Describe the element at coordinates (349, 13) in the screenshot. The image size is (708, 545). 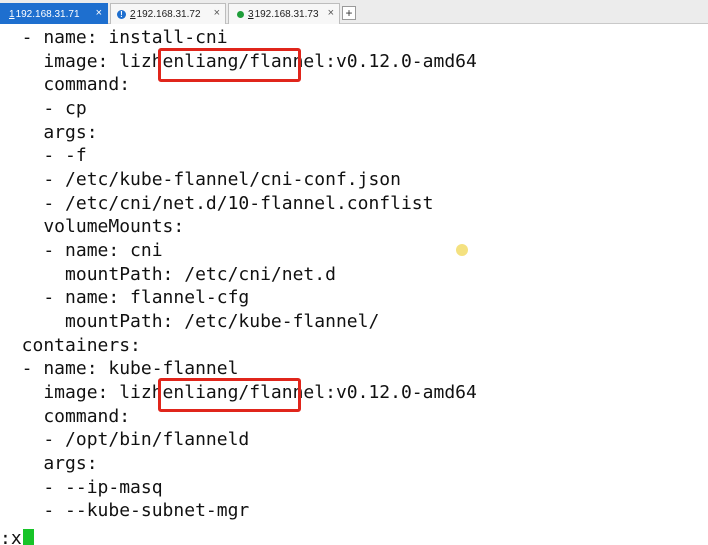
I see `add-tab-button: +` at that location.